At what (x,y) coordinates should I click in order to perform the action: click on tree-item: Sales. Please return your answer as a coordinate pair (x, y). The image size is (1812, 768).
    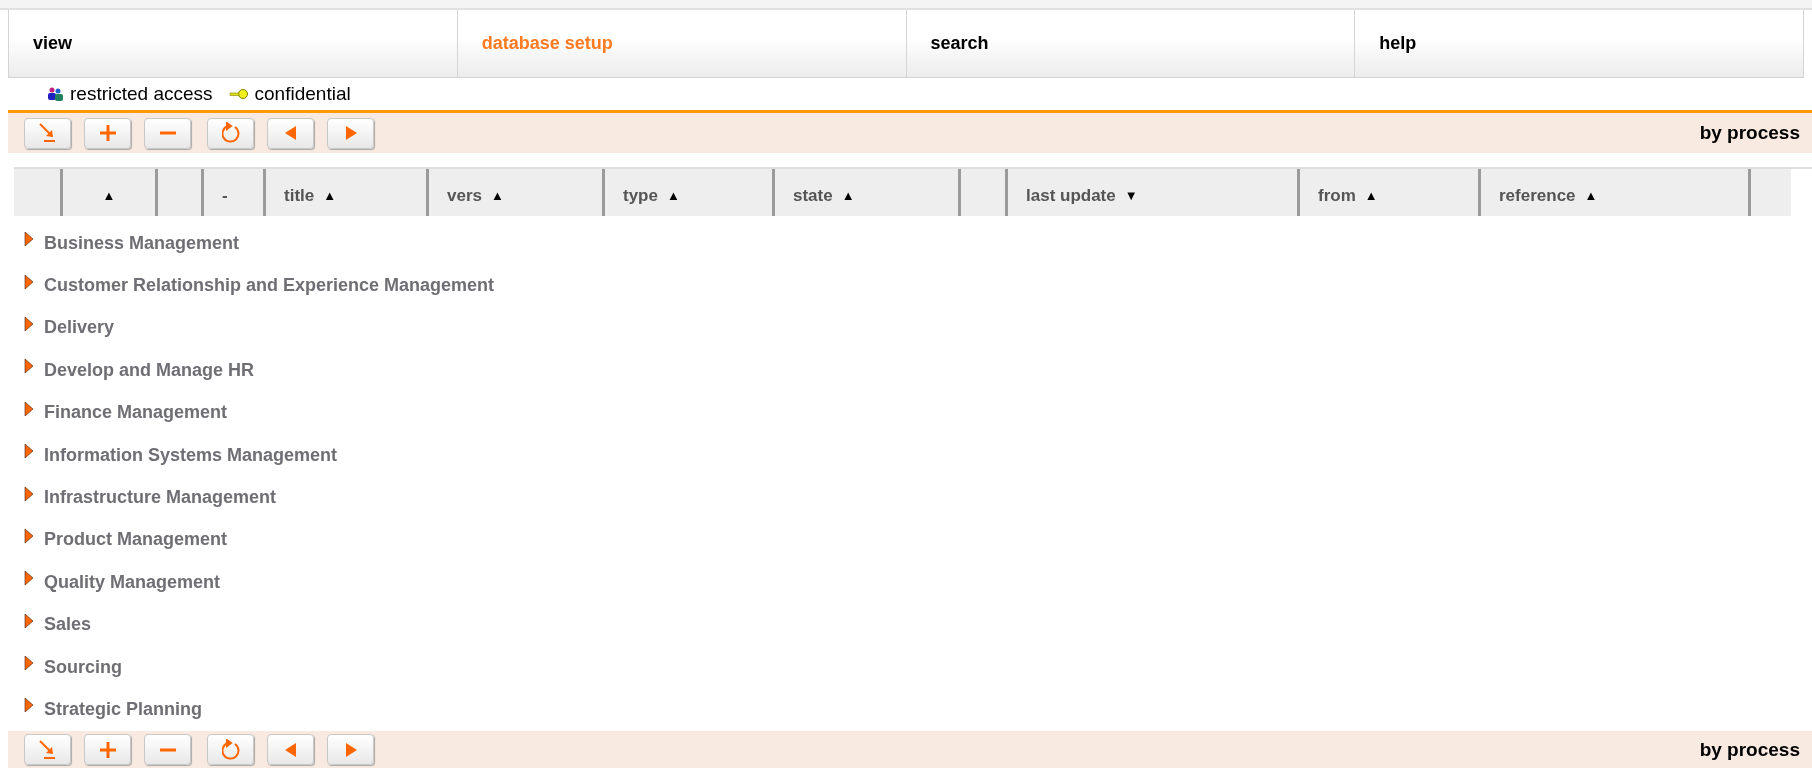
    Looking at the image, I should click on (68, 625).